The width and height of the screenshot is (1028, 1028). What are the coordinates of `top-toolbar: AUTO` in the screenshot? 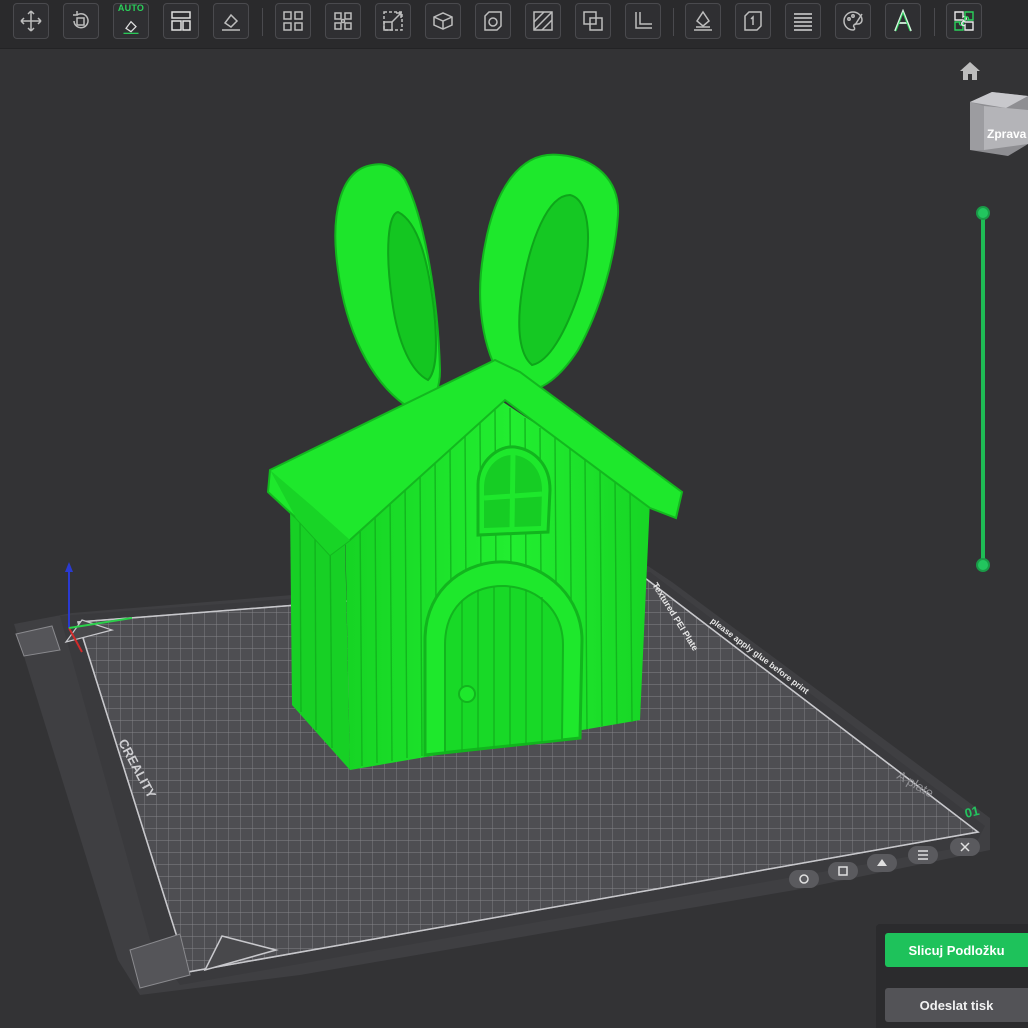 It's located at (514, 24).